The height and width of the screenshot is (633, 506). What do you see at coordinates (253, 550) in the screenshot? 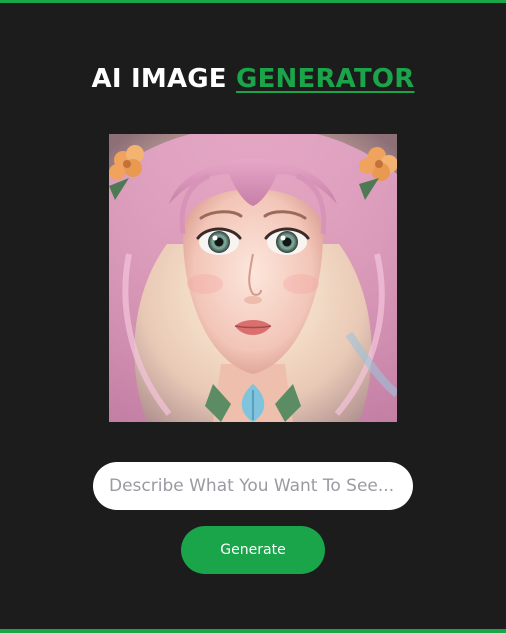
I see `generate-button: Generate` at bounding box center [253, 550].